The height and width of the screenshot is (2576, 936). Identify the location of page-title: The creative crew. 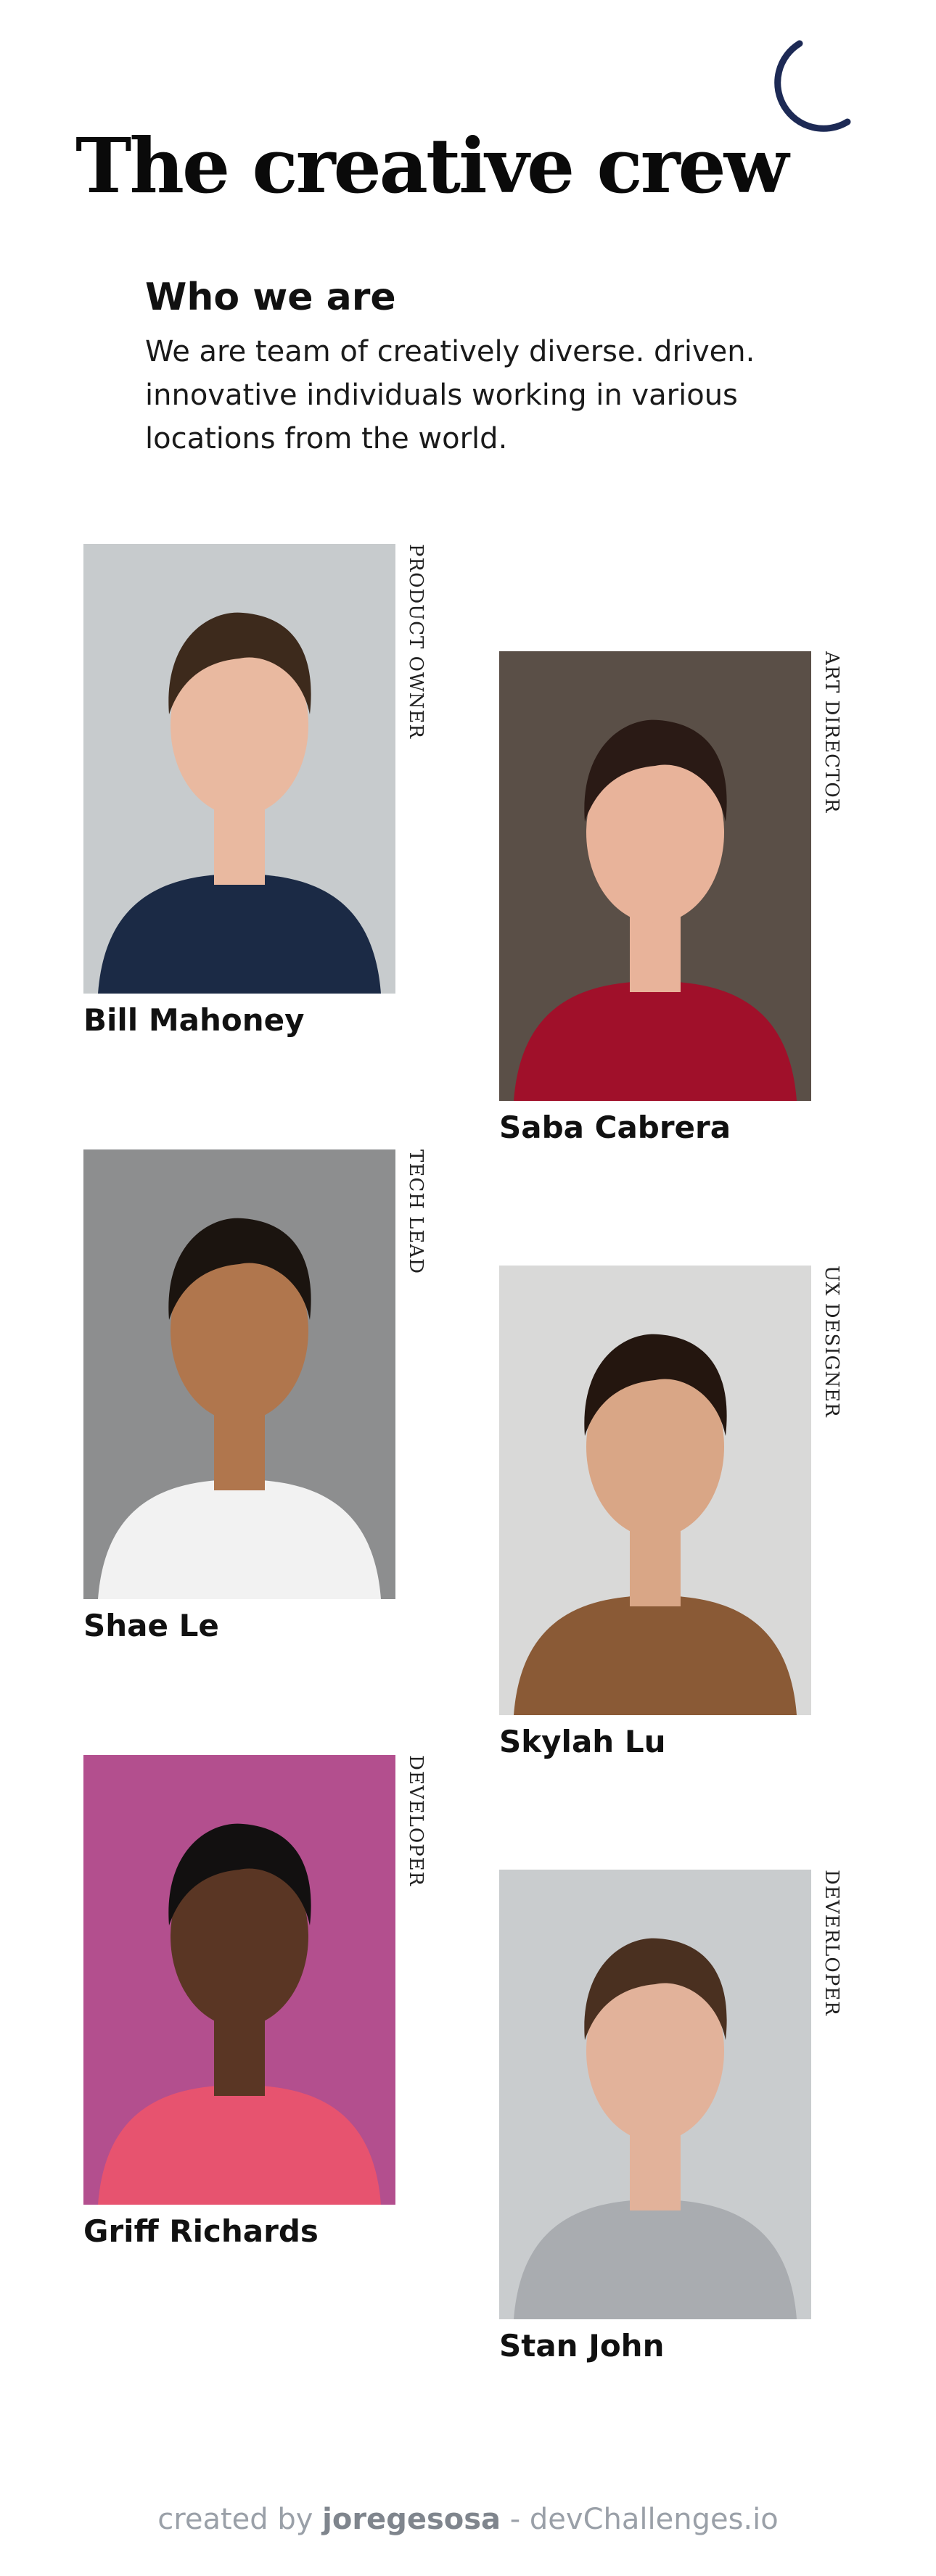
(432, 165).